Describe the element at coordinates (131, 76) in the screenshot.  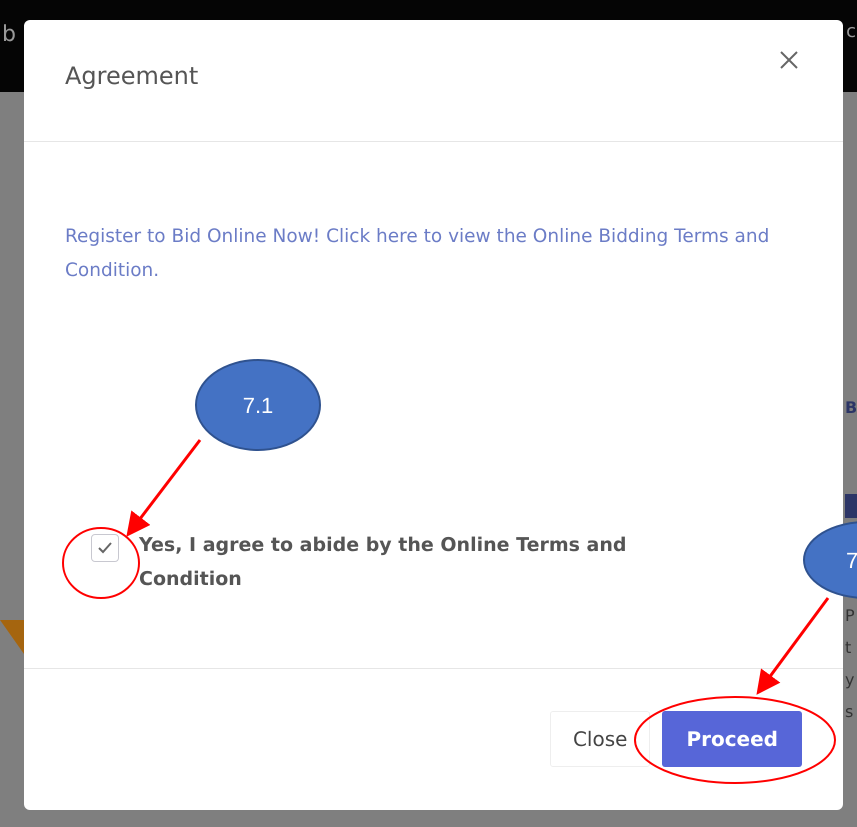
I see `dialog-title: Agreement` at that location.